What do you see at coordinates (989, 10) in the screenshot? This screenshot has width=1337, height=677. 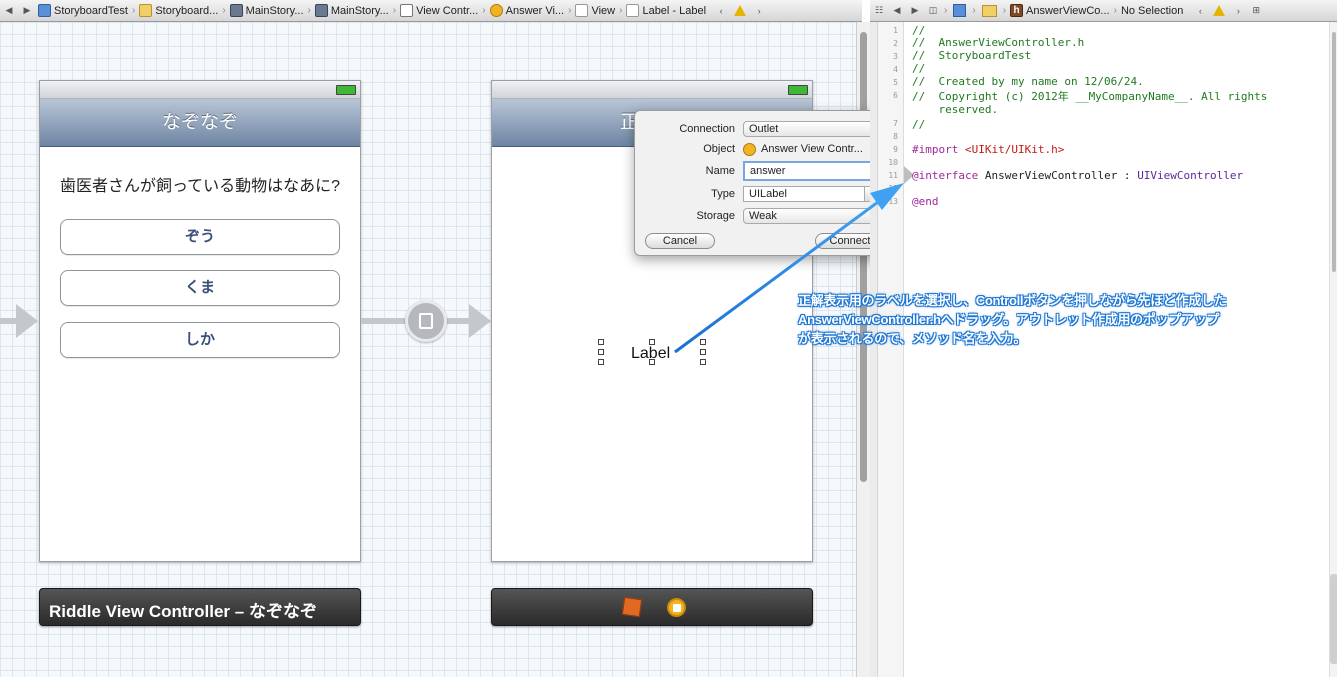 I see `folder-icon` at bounding box center [989, 10].